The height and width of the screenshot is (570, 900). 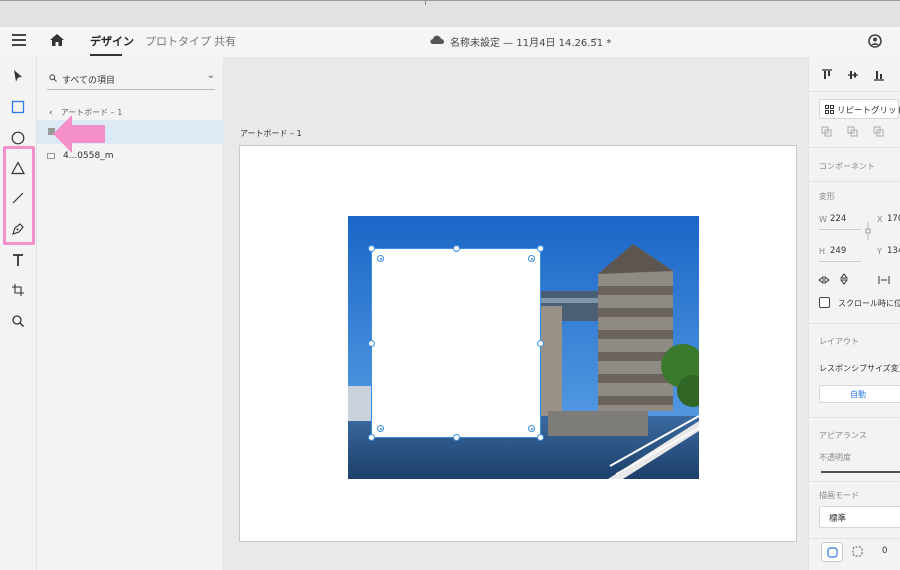 What do you see at coordinates (823, 219) in the screenshot?
I see `width-label: W` at bounding box center [823, 219].